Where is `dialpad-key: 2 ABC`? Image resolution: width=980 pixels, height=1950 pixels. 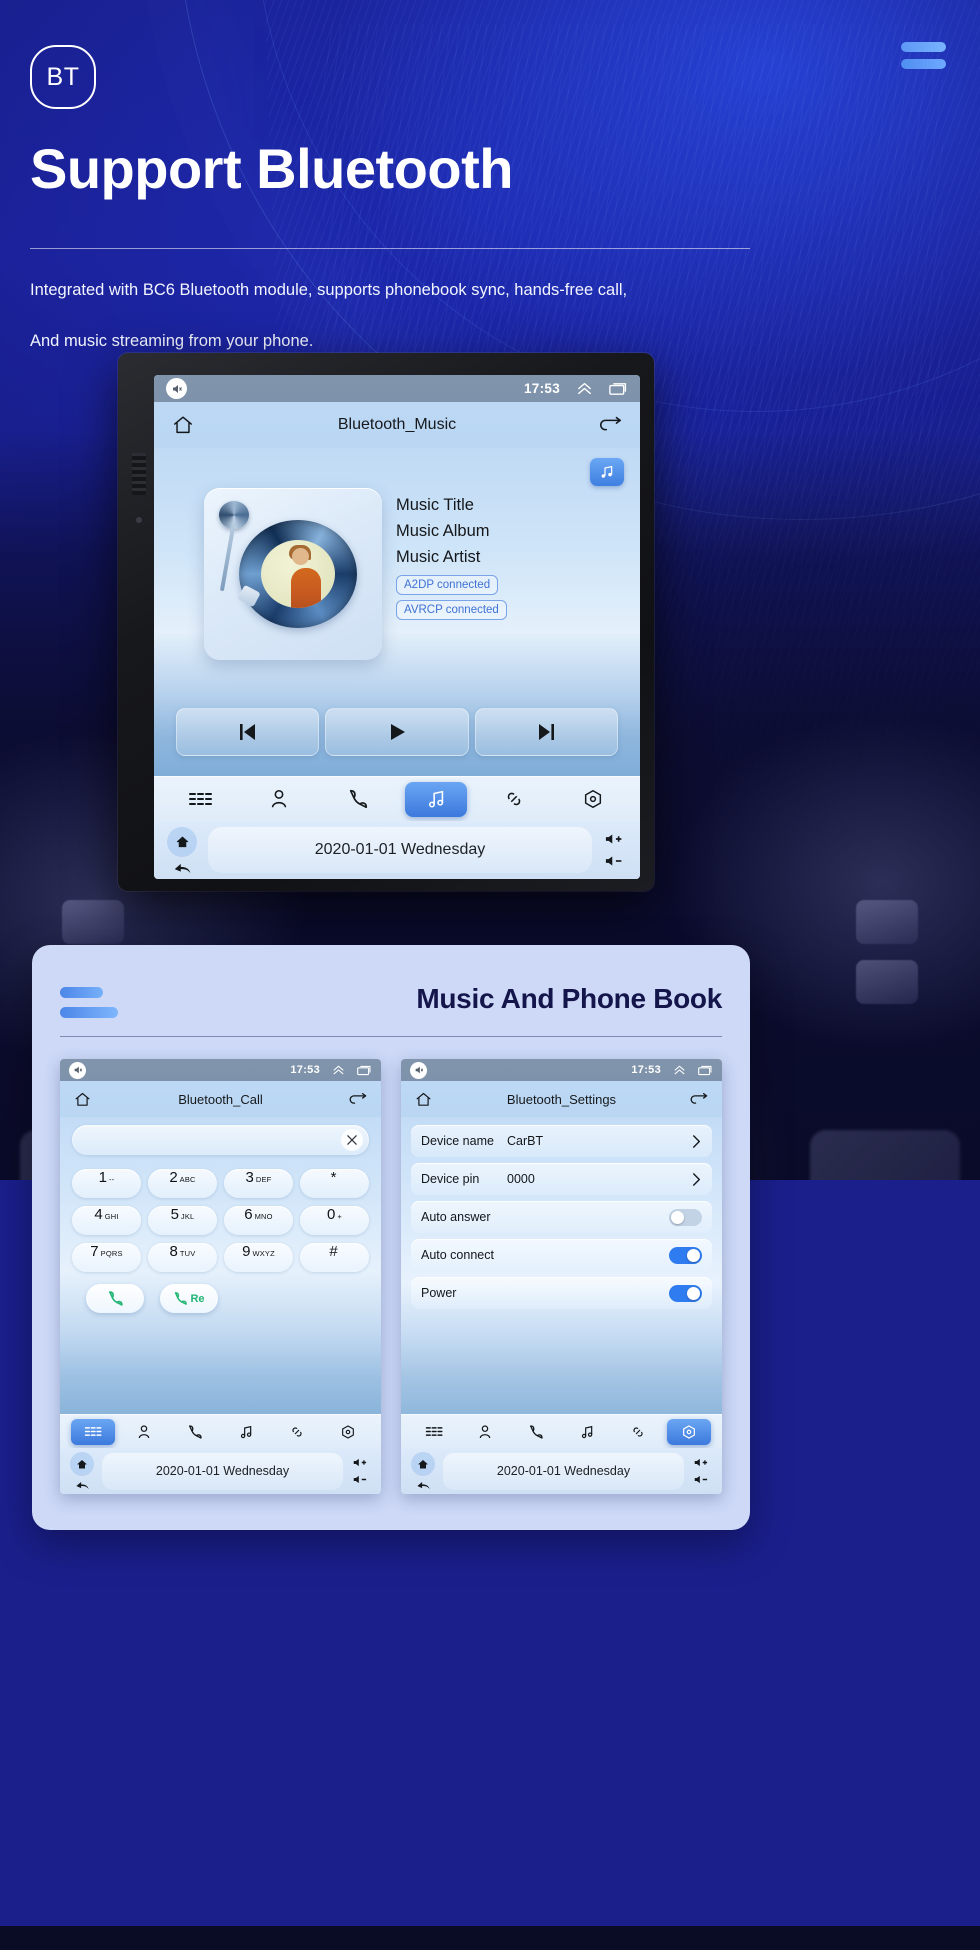 dialpad-key: 2 ABC is located at coordinates (182, 1183).